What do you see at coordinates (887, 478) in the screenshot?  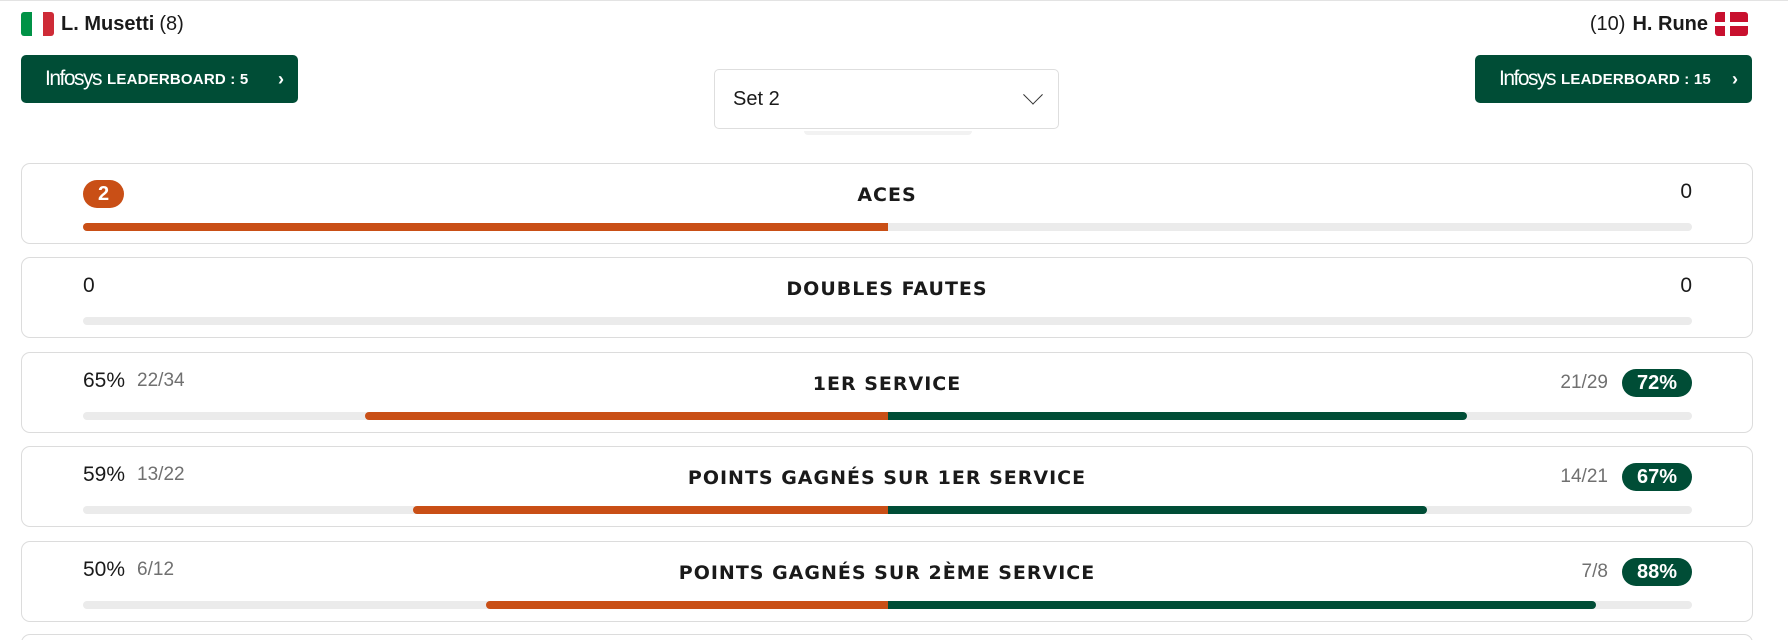 I see `stat-title: POINTS GAGNÉS SUR 1ER SERVICE` at bounding box center [887, 478].